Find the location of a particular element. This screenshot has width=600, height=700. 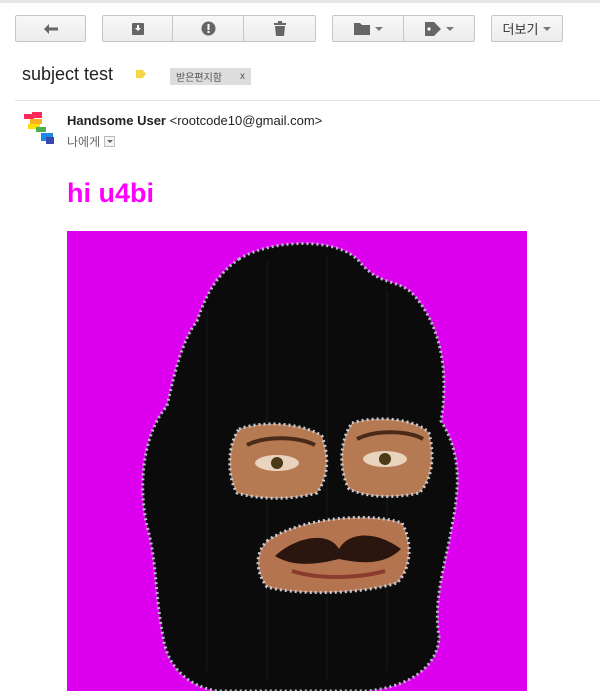

trash-icon is located at coordinates (279, 28).